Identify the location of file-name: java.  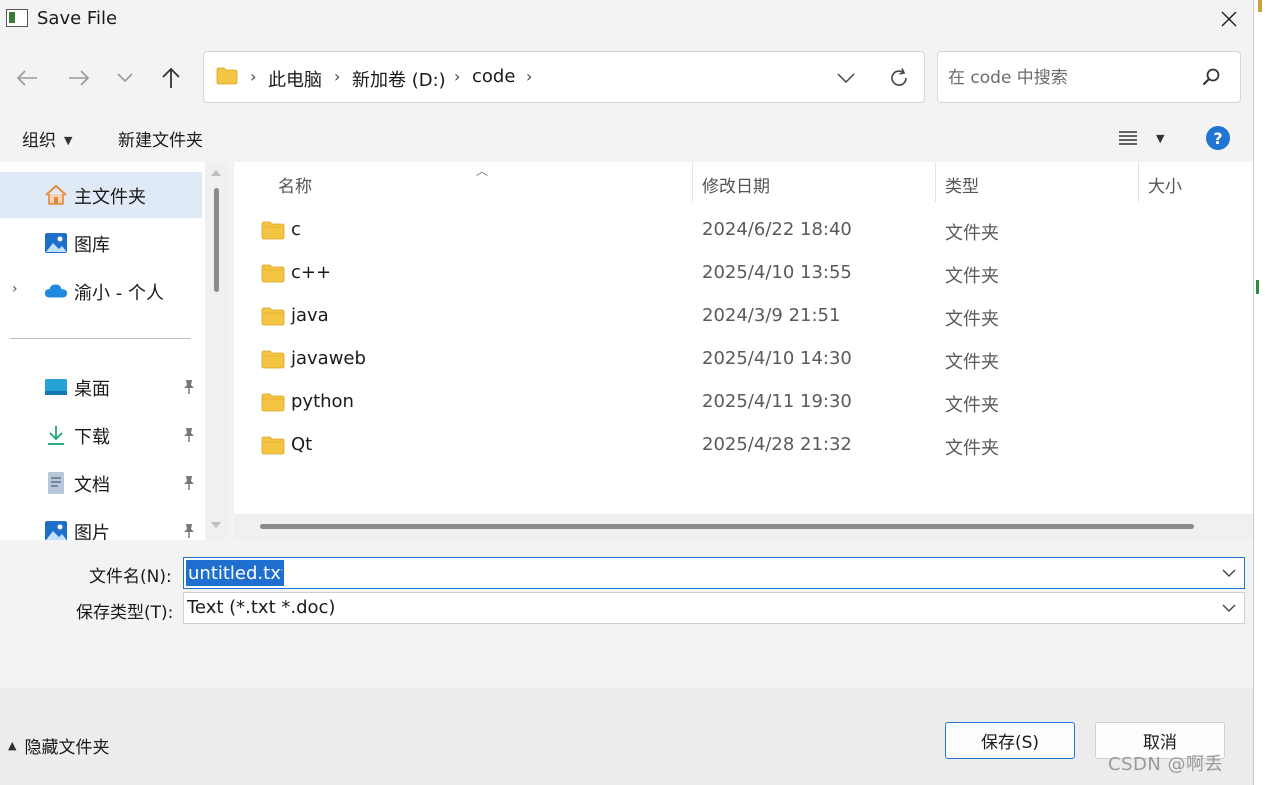
(310, 315).